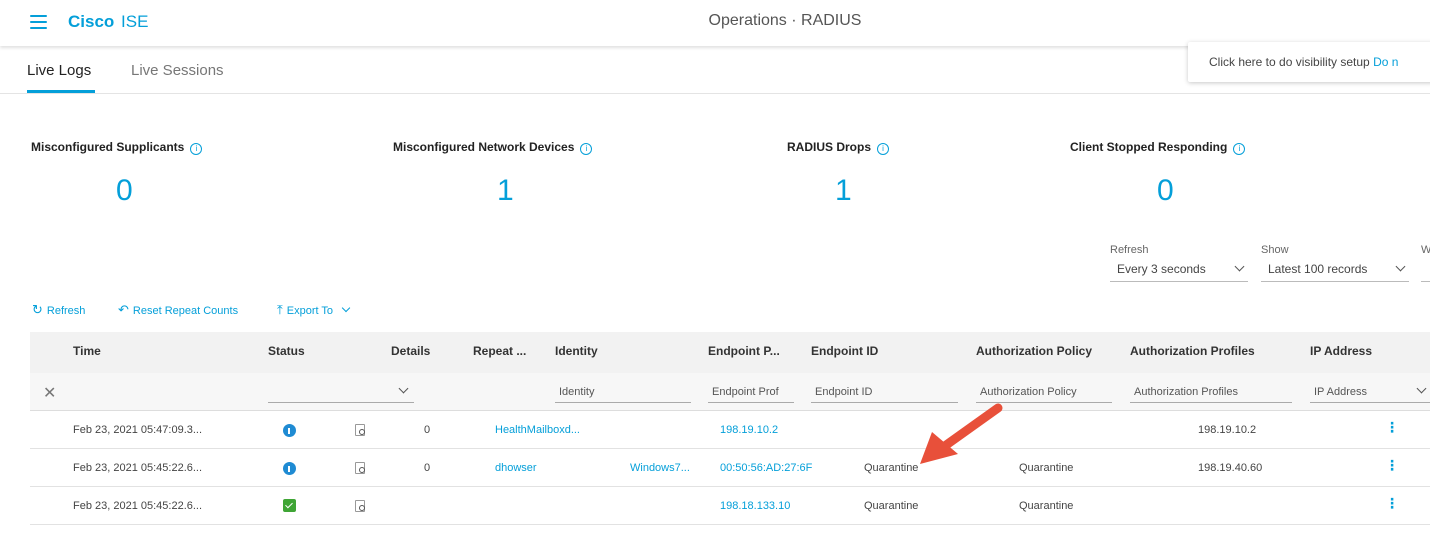 This screenshot has height=550, width=1430. I want to click on refresh-interval-select: Every 3 seconds, so click(1179, 271).